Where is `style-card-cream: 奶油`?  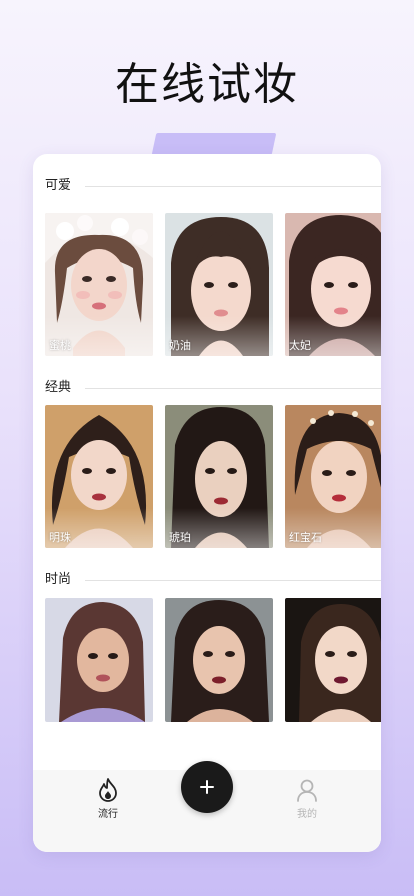
style-card-cream: 奶油 is located at coordinates (219, 284).